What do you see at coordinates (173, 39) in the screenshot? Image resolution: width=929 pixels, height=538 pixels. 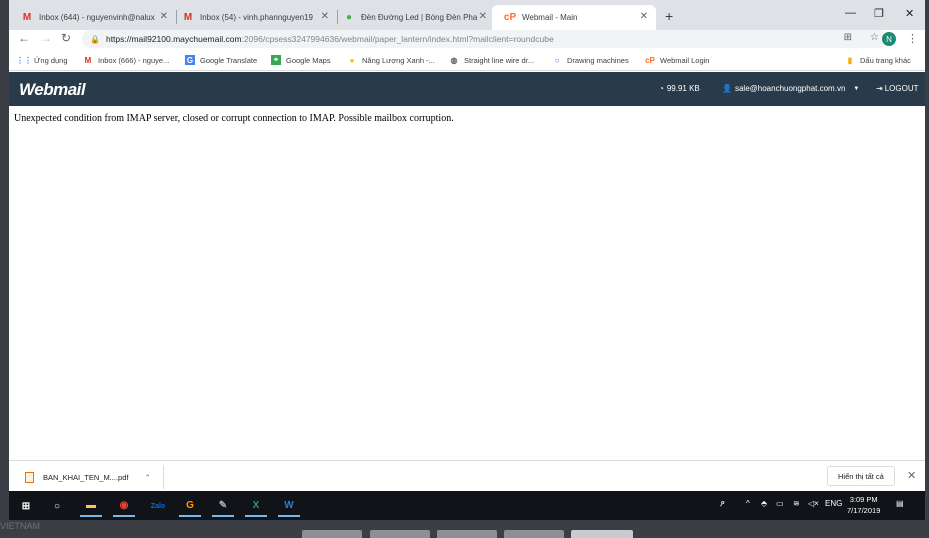 I see `url-host: https://mail92100.maychuemail.com` at bounding box center [173, 39].